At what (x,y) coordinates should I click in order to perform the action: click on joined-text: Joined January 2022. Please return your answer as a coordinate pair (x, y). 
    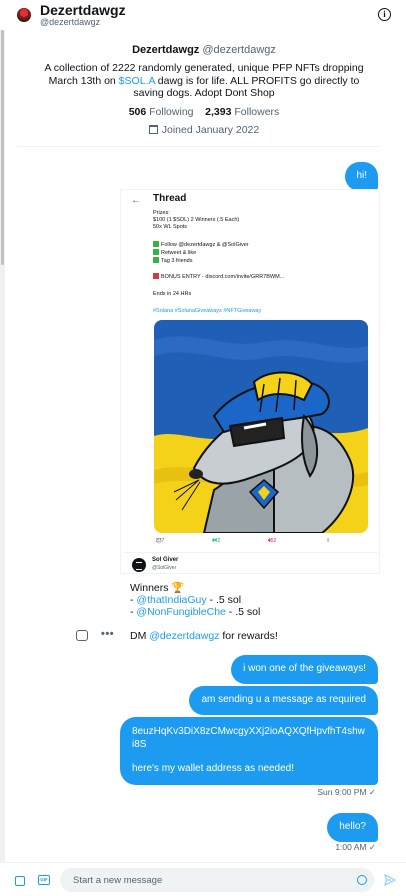
    Looking at the image, I should click on (210, 129).